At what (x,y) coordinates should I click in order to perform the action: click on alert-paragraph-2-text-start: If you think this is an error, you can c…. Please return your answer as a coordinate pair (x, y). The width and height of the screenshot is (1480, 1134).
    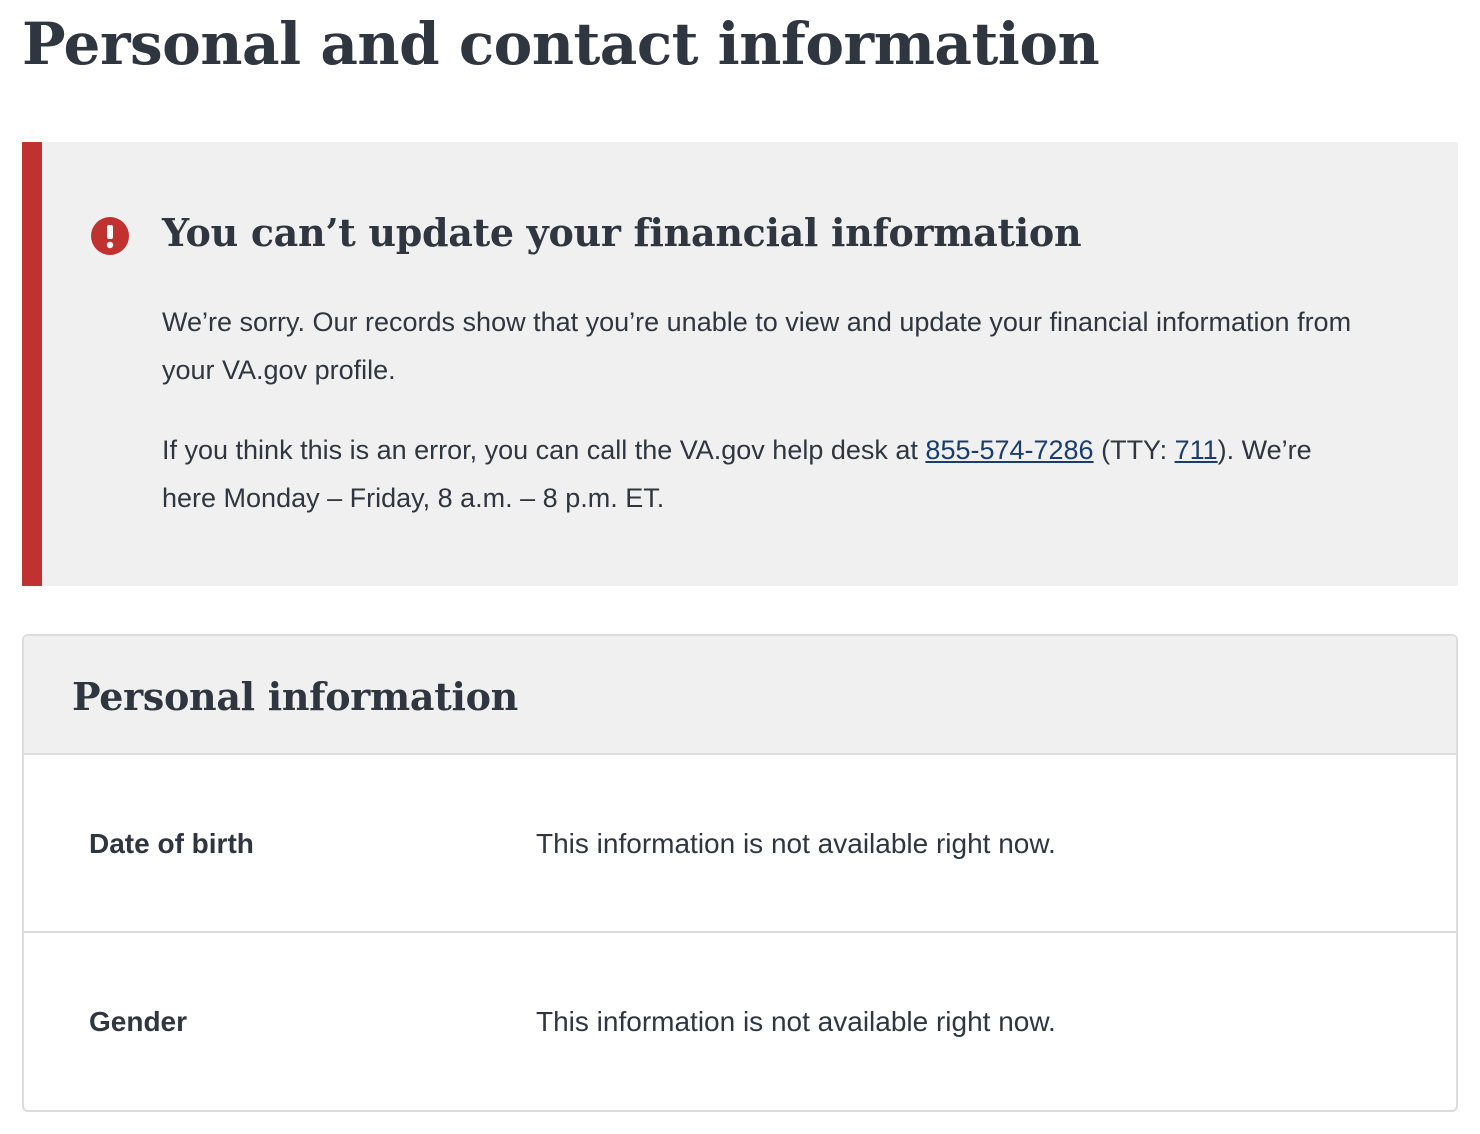
    Looking at the image, I should click on (544, 450).